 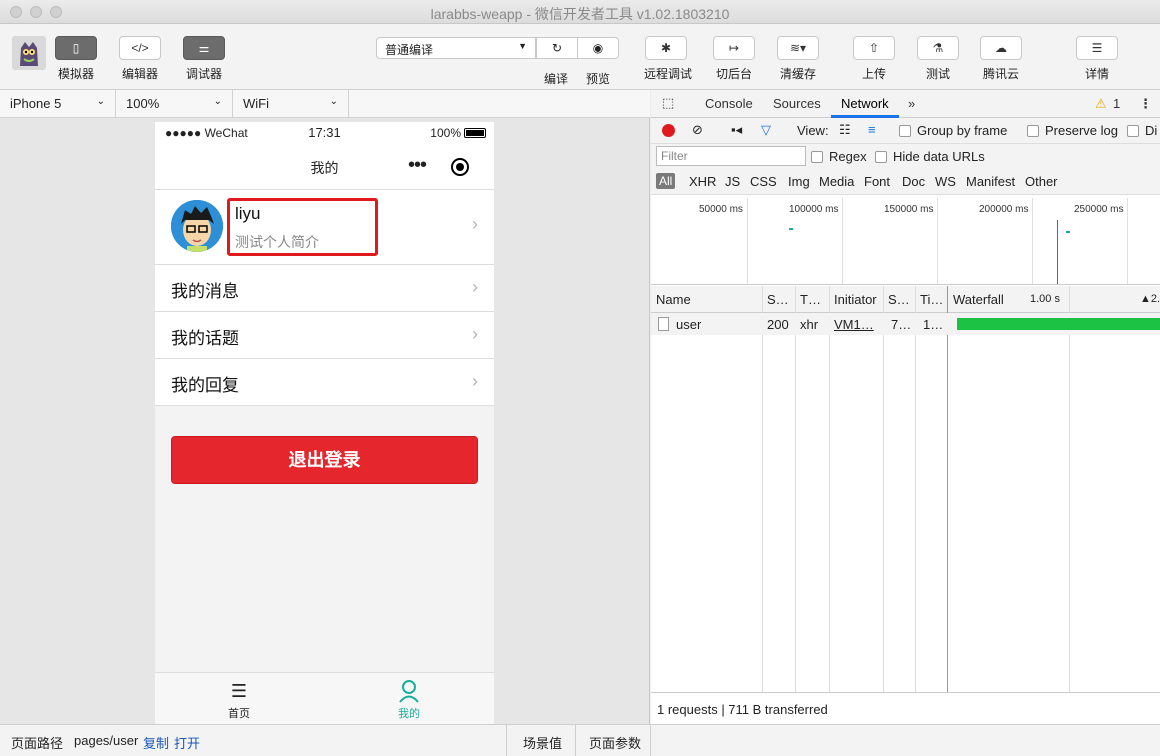 What do you see at coordinates (140, 48) in the screenshot?
I see `code-icon: </>` at bounding box center [140, 48].